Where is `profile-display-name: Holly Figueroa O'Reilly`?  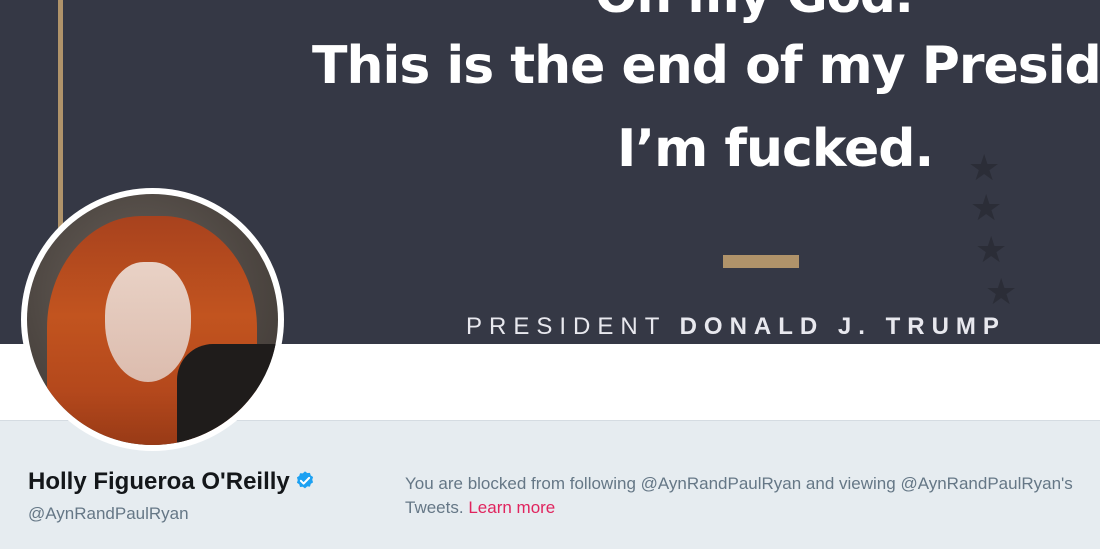 profile-display-name: Holly Figueroa O'Reilly is located at coordinates (172, 482).